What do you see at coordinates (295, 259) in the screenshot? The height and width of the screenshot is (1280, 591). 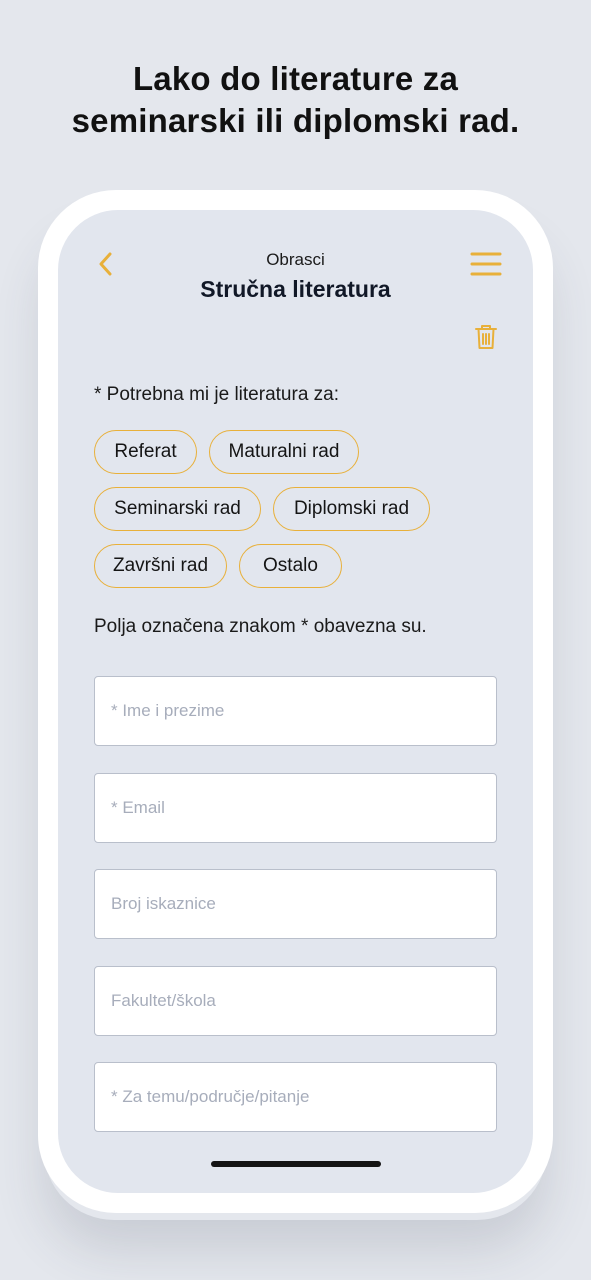 I see `nav-subtitle: Obrasci` at bounding box center [295, 259].